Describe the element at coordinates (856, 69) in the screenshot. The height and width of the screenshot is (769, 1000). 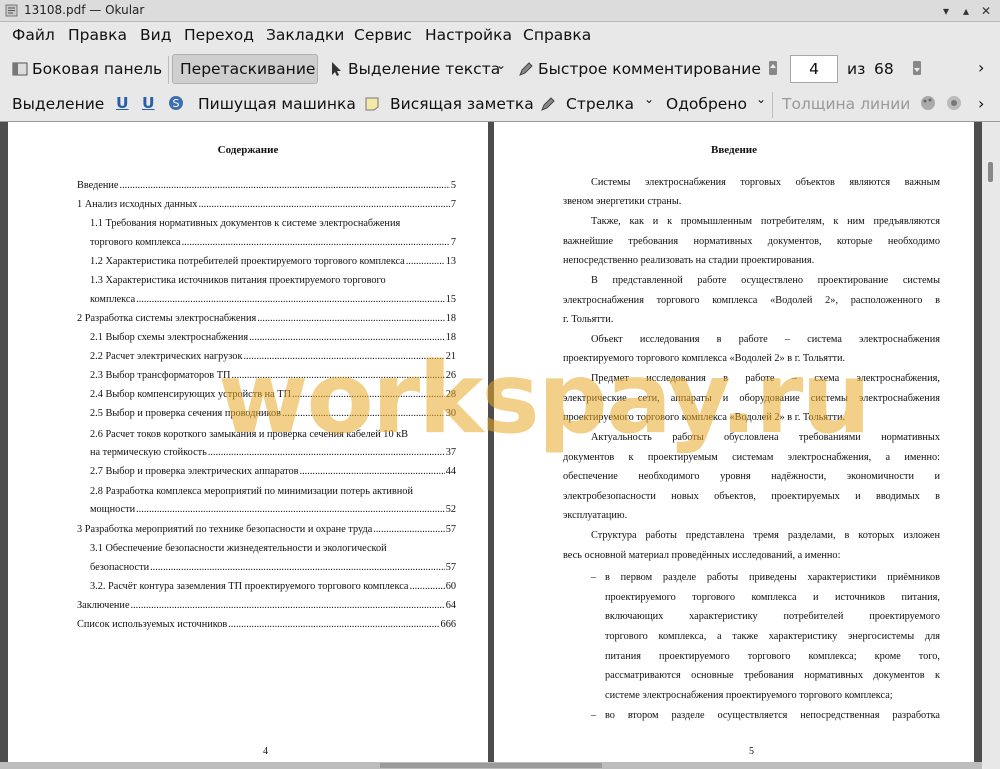
I see `page-of-label: из` at that location.